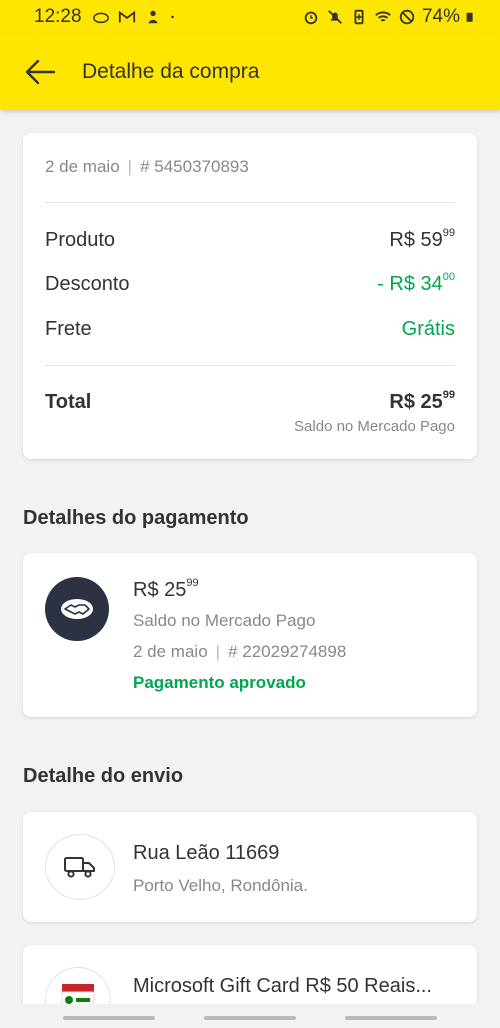 Image resolution: width=500 pixels, height=1028 pixels. I want to click on gmail-icon, so click(126, 16).